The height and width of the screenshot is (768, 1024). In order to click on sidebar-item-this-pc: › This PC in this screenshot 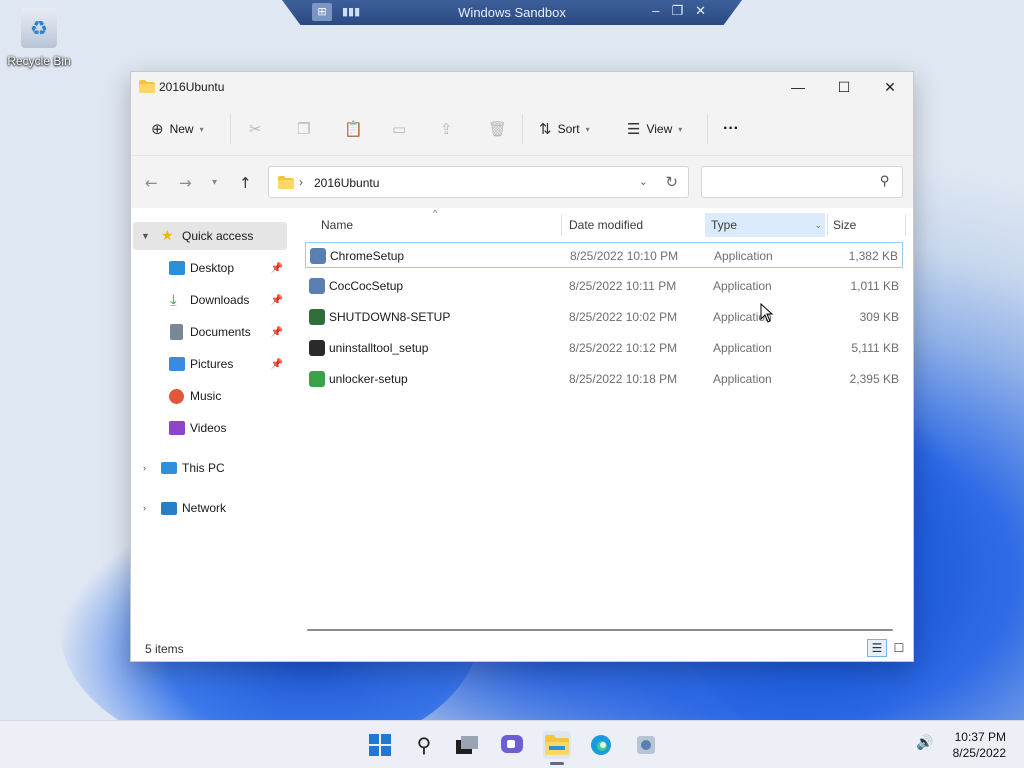, I will do `click(210, 468)`.